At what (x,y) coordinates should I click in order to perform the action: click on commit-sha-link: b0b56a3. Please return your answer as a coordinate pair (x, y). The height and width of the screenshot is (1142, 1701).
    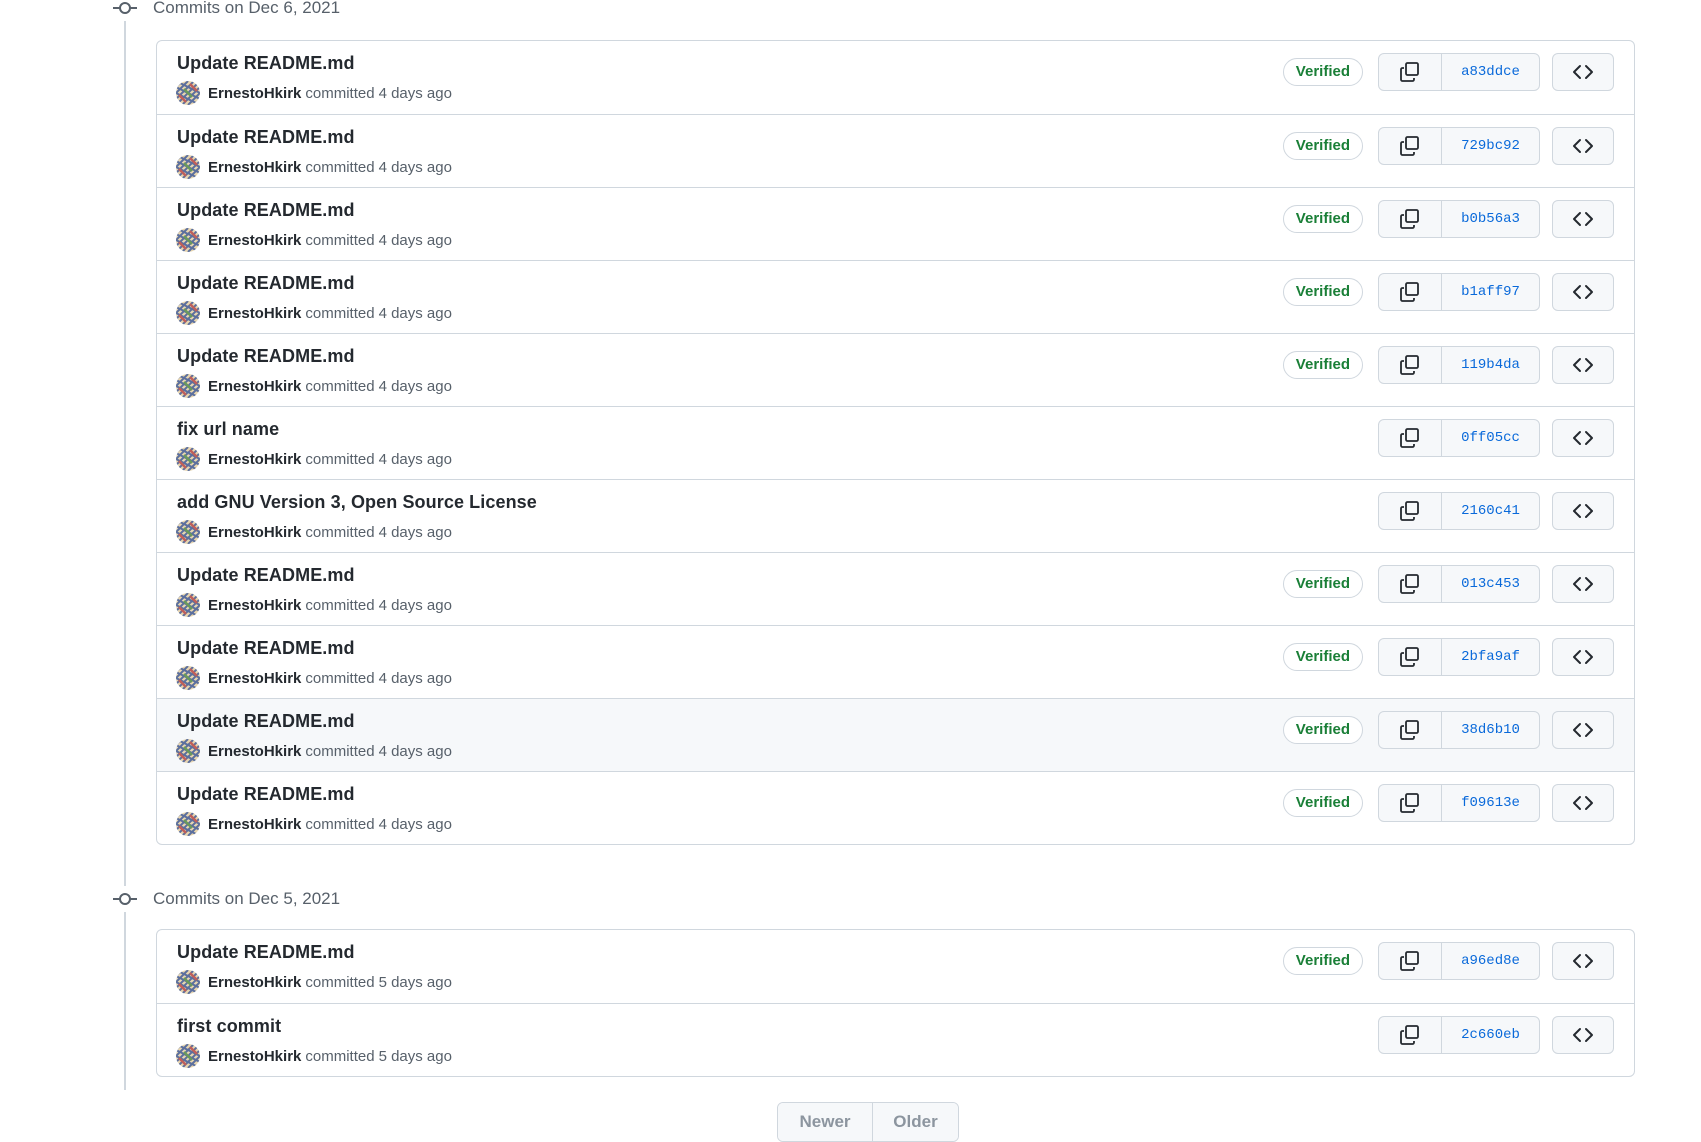
    Looking at the image, I should click on (1490, 219).